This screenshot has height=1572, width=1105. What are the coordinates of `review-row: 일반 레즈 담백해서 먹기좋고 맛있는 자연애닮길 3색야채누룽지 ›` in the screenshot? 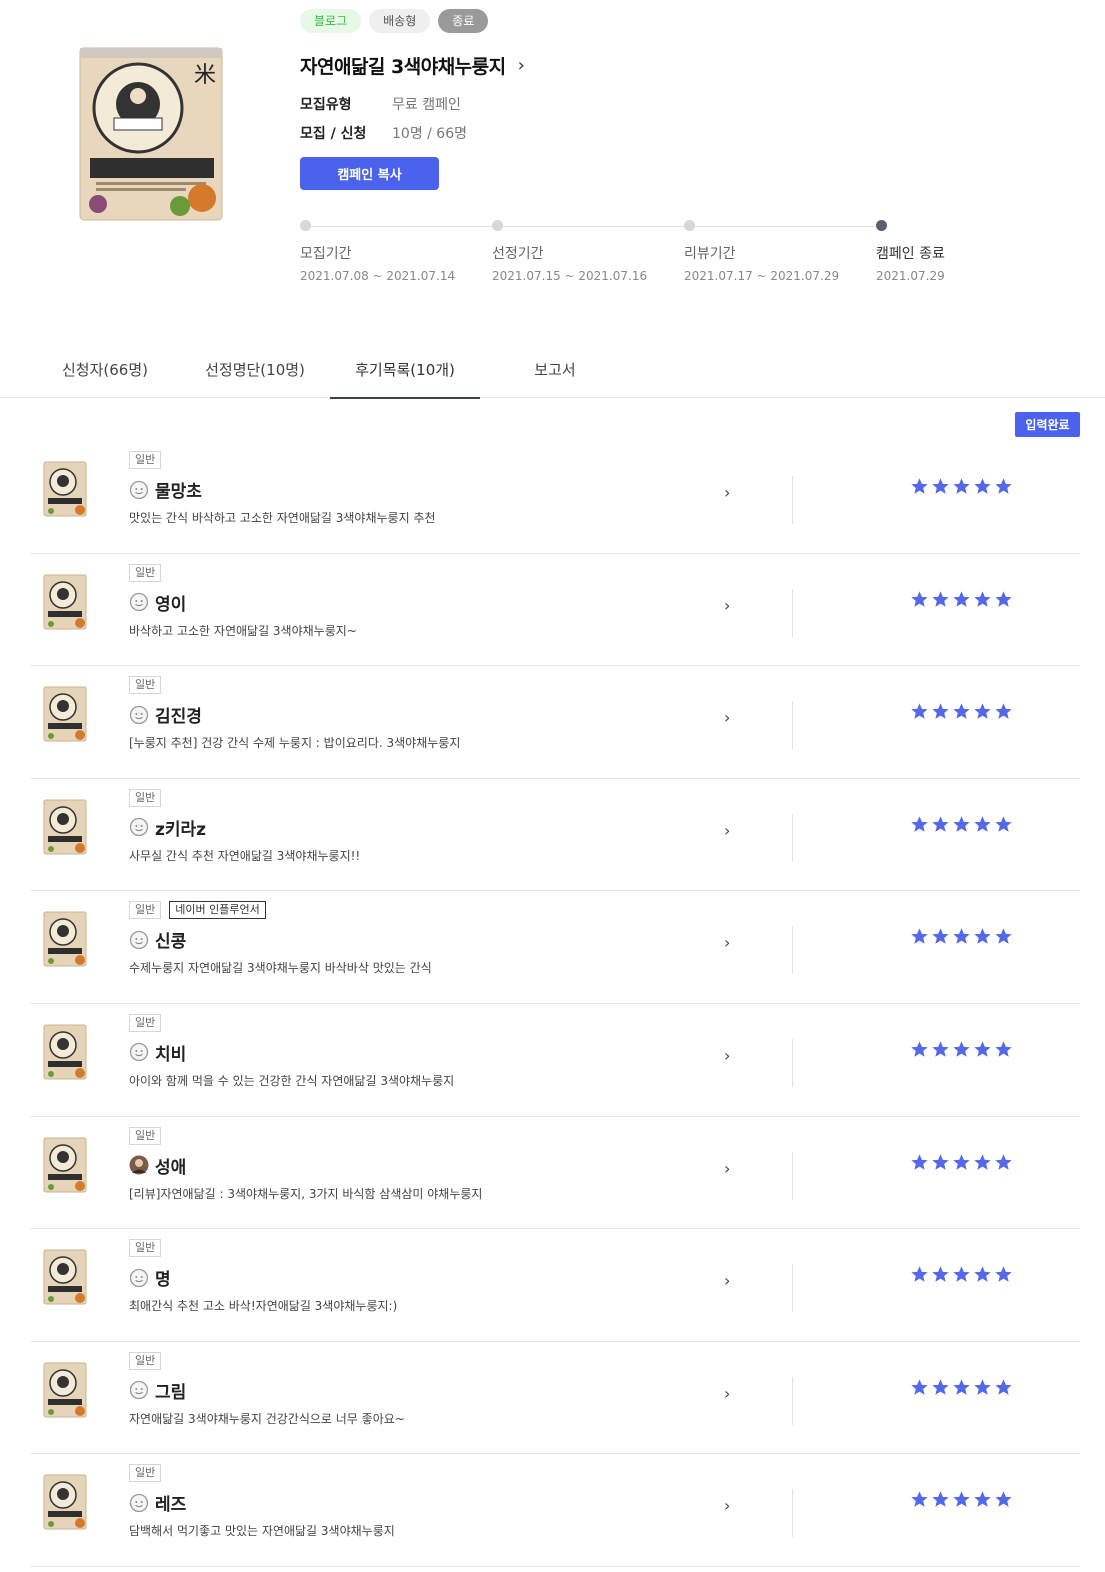 It's located at (555, 1510).